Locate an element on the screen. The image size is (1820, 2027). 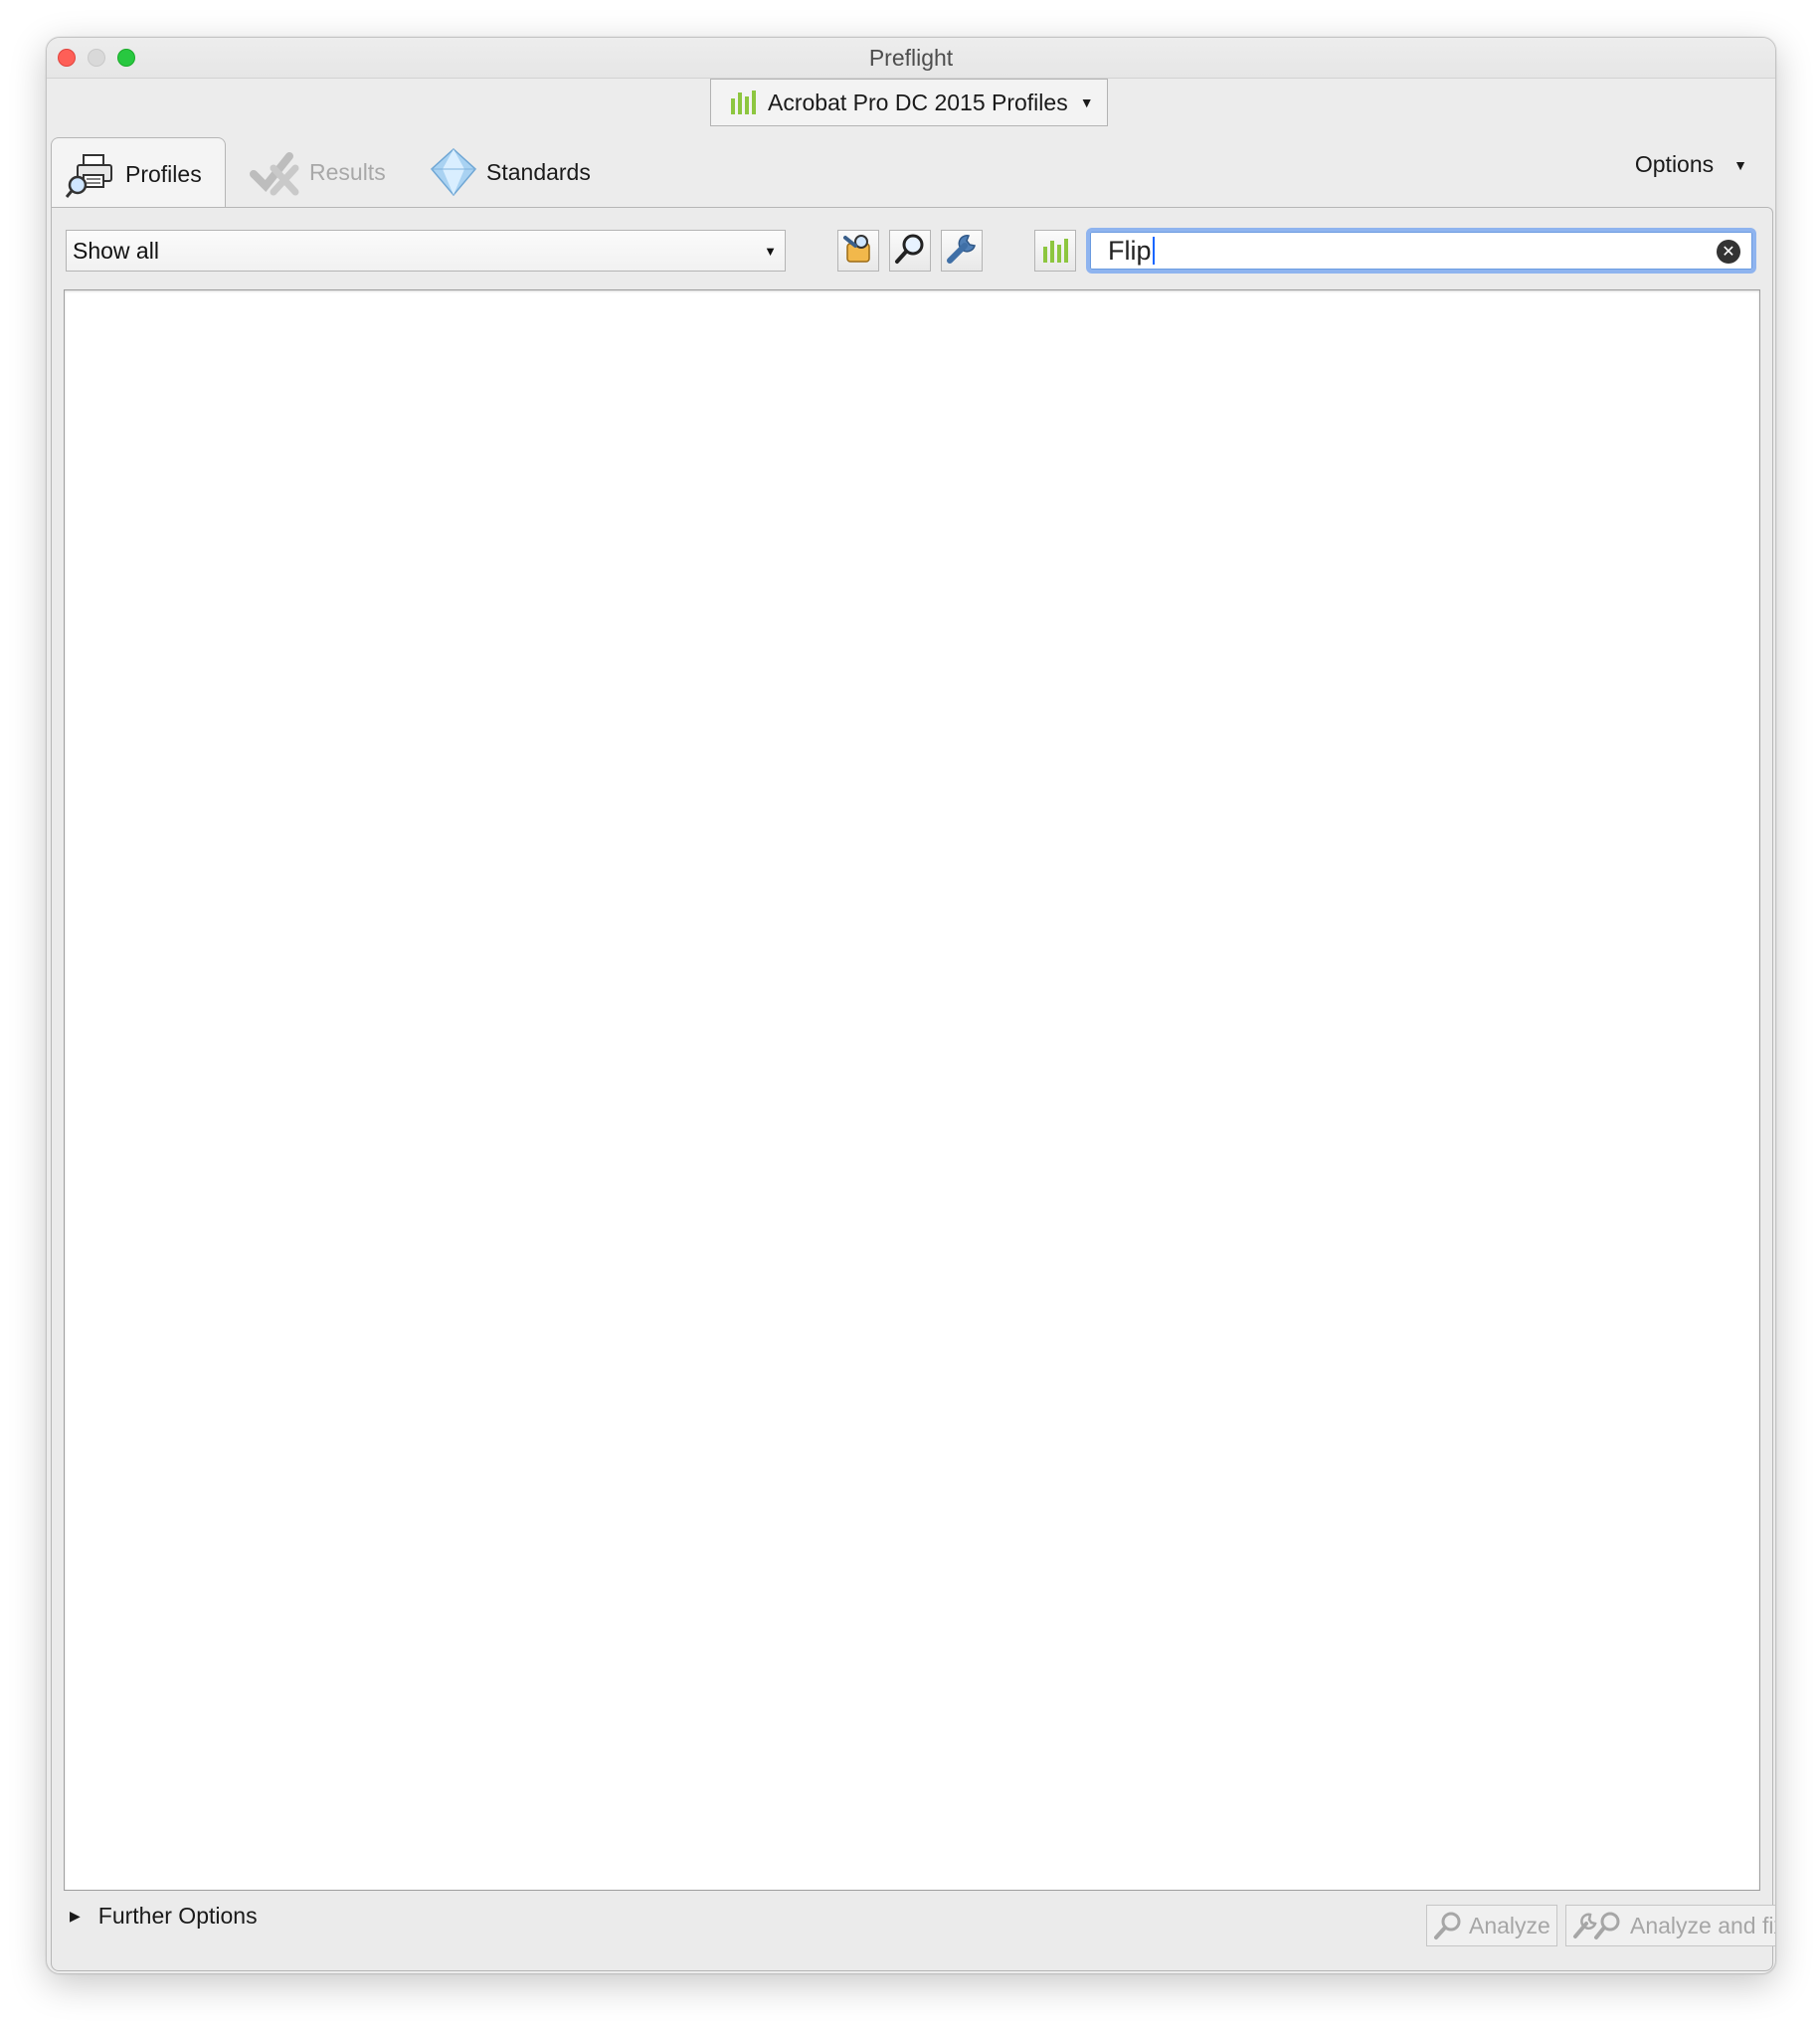
wrench-button is located at coordinates (962, 251).